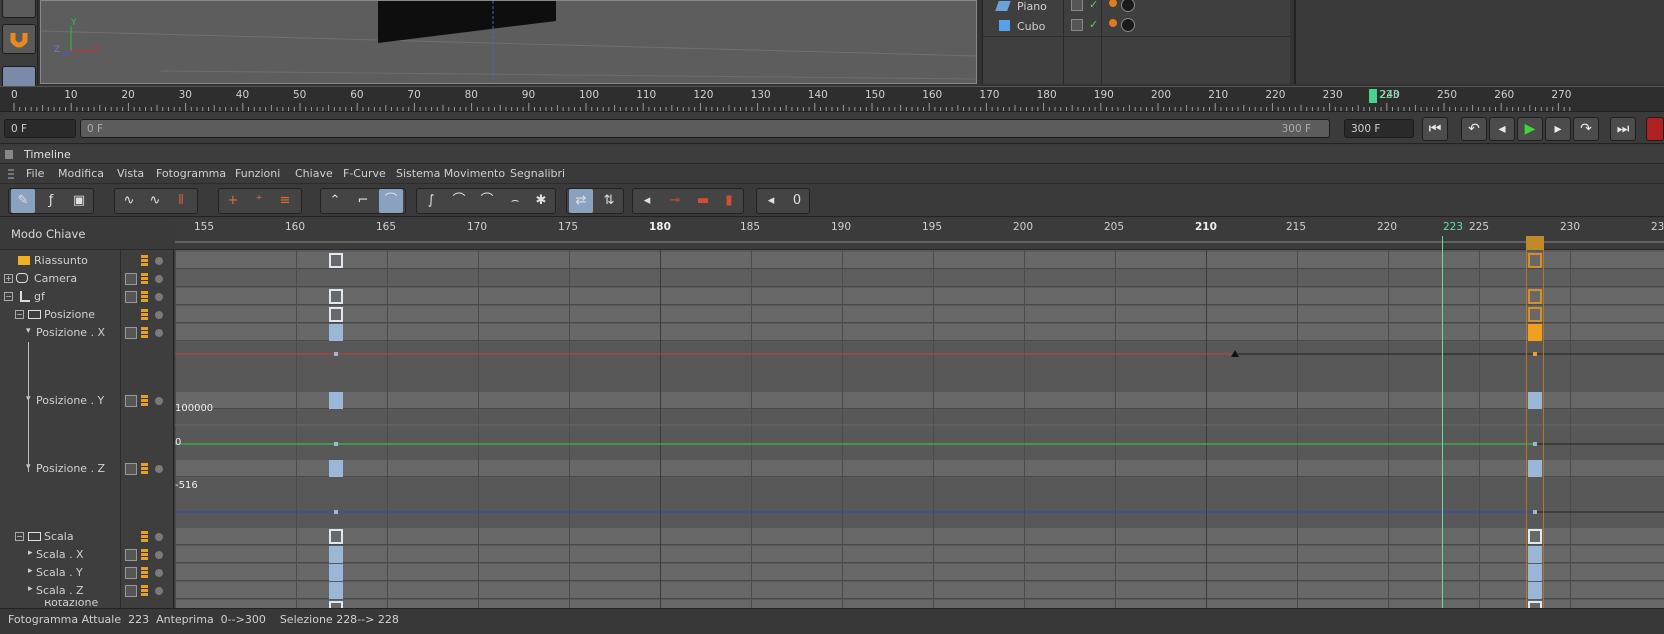 Image resolution: width=1664 pixels, height=634 pixels. What do you see at coordinates (705, 128) in the screenshot?
I see `preview-range-slider: 0 F 300 F` at bounding box center [705, 128].